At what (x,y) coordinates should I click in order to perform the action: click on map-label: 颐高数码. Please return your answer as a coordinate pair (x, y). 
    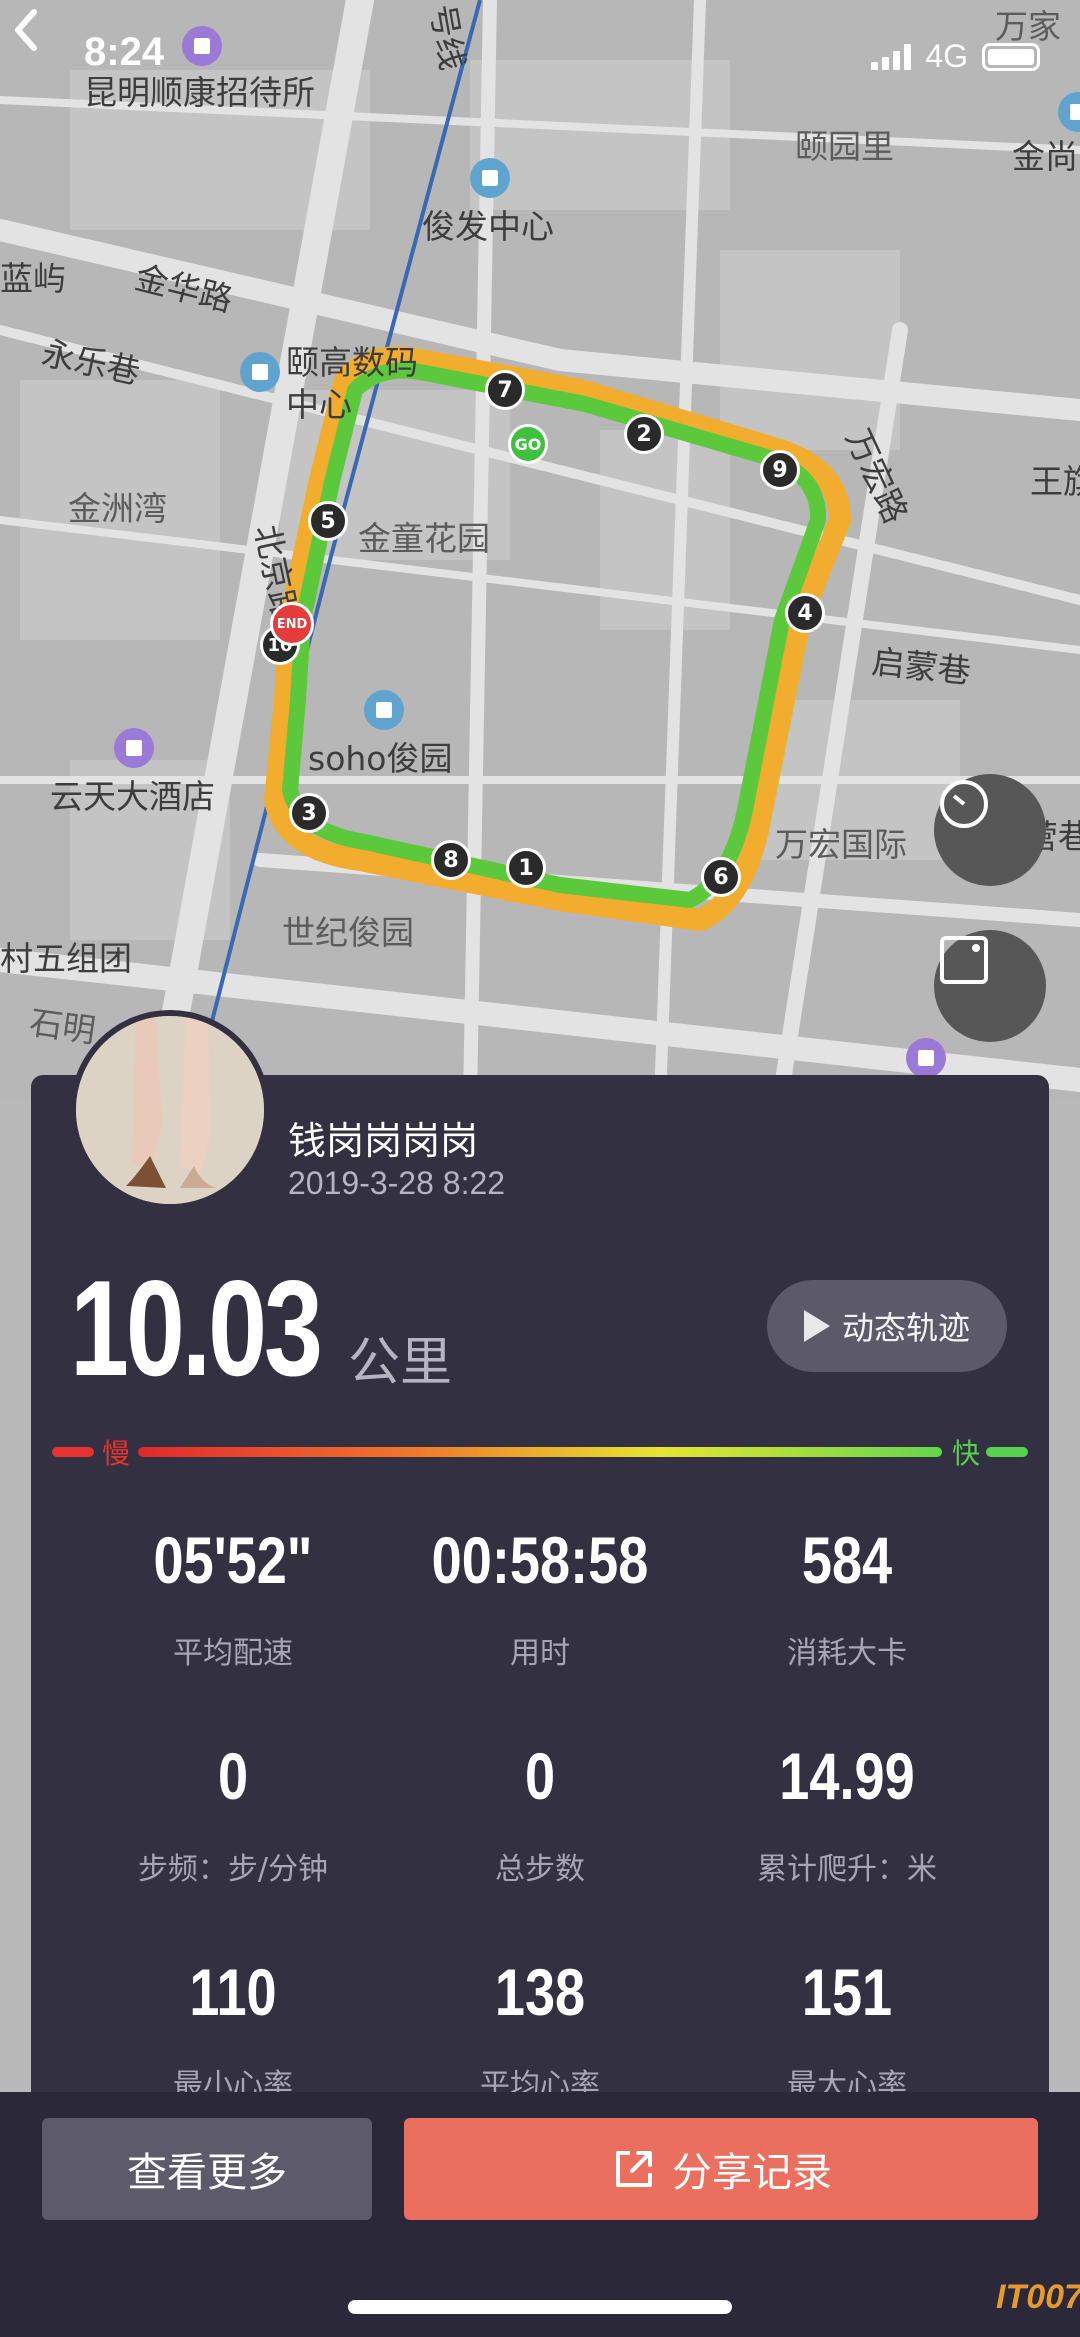
    Looking at the image, I should click on (352, 362).